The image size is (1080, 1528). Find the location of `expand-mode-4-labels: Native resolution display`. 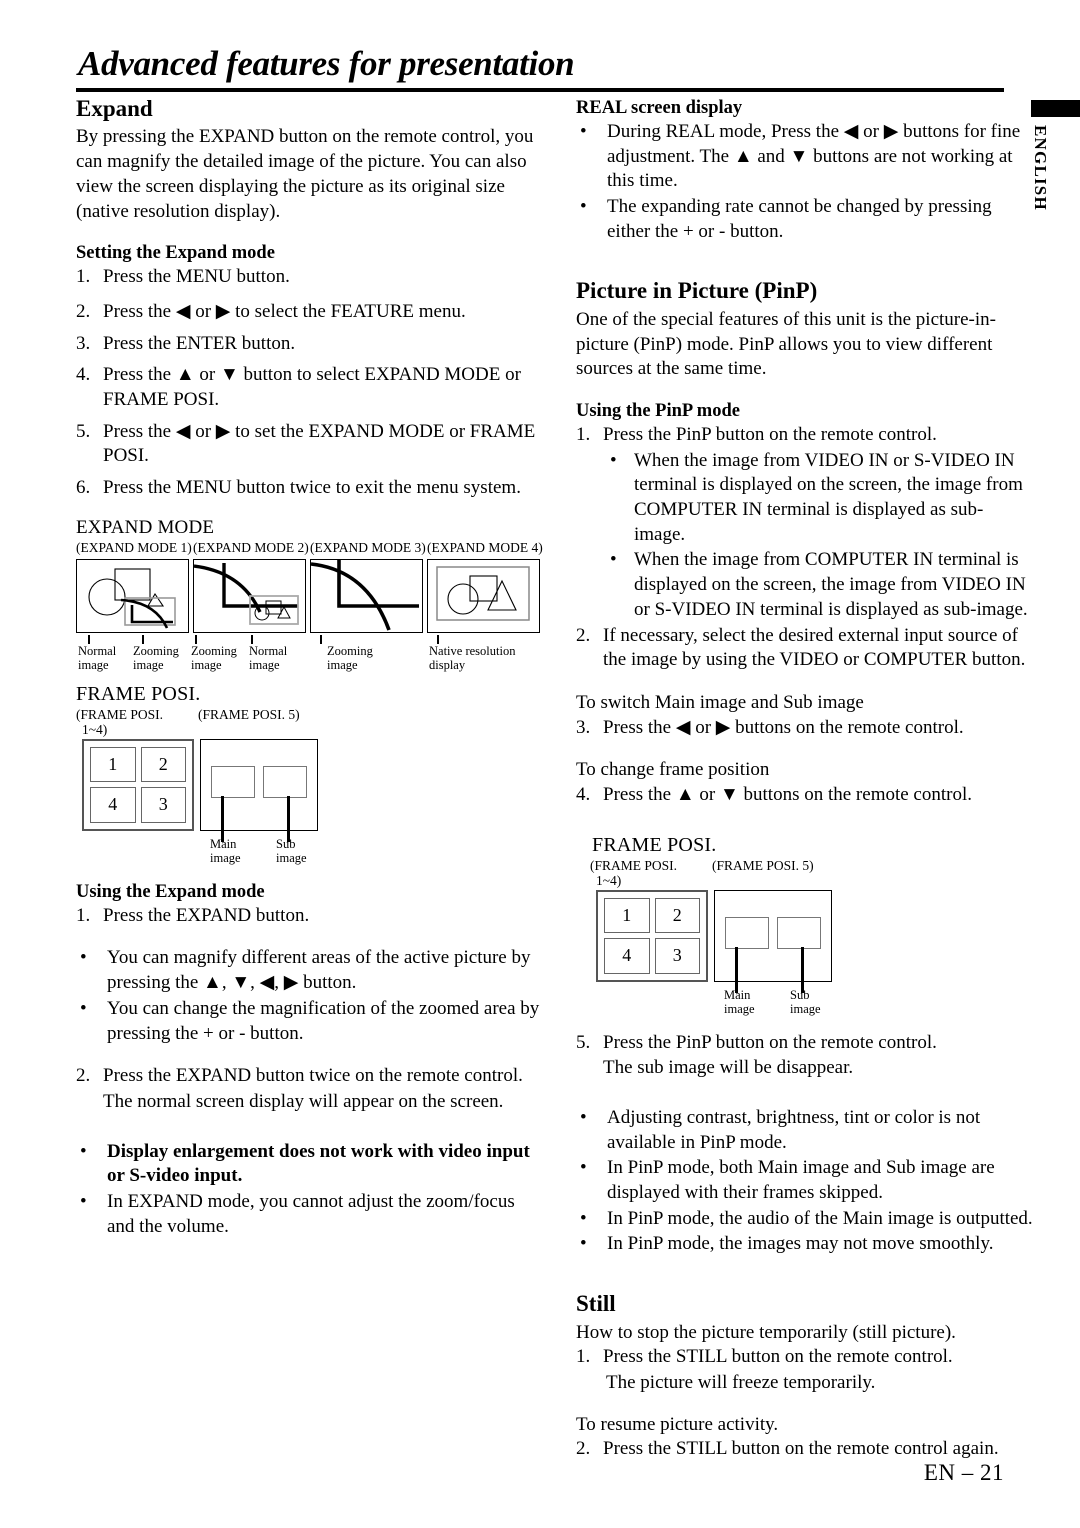

expand-mode-4-labels: Native resolution display is located at coordinates (485, 654).